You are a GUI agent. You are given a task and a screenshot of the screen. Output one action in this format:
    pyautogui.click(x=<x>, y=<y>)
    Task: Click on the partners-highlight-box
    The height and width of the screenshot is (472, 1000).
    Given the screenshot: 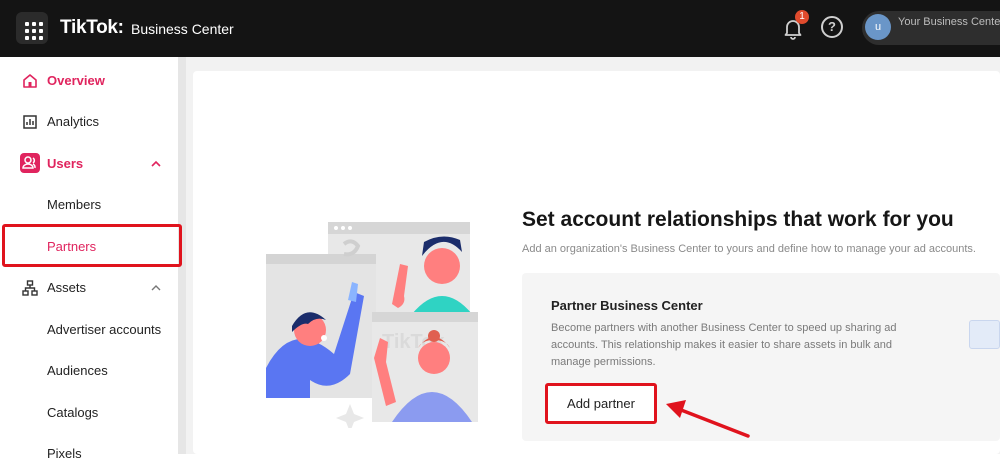 What is the action you would take?
    pyautogui.click(x=92, y=245)
    